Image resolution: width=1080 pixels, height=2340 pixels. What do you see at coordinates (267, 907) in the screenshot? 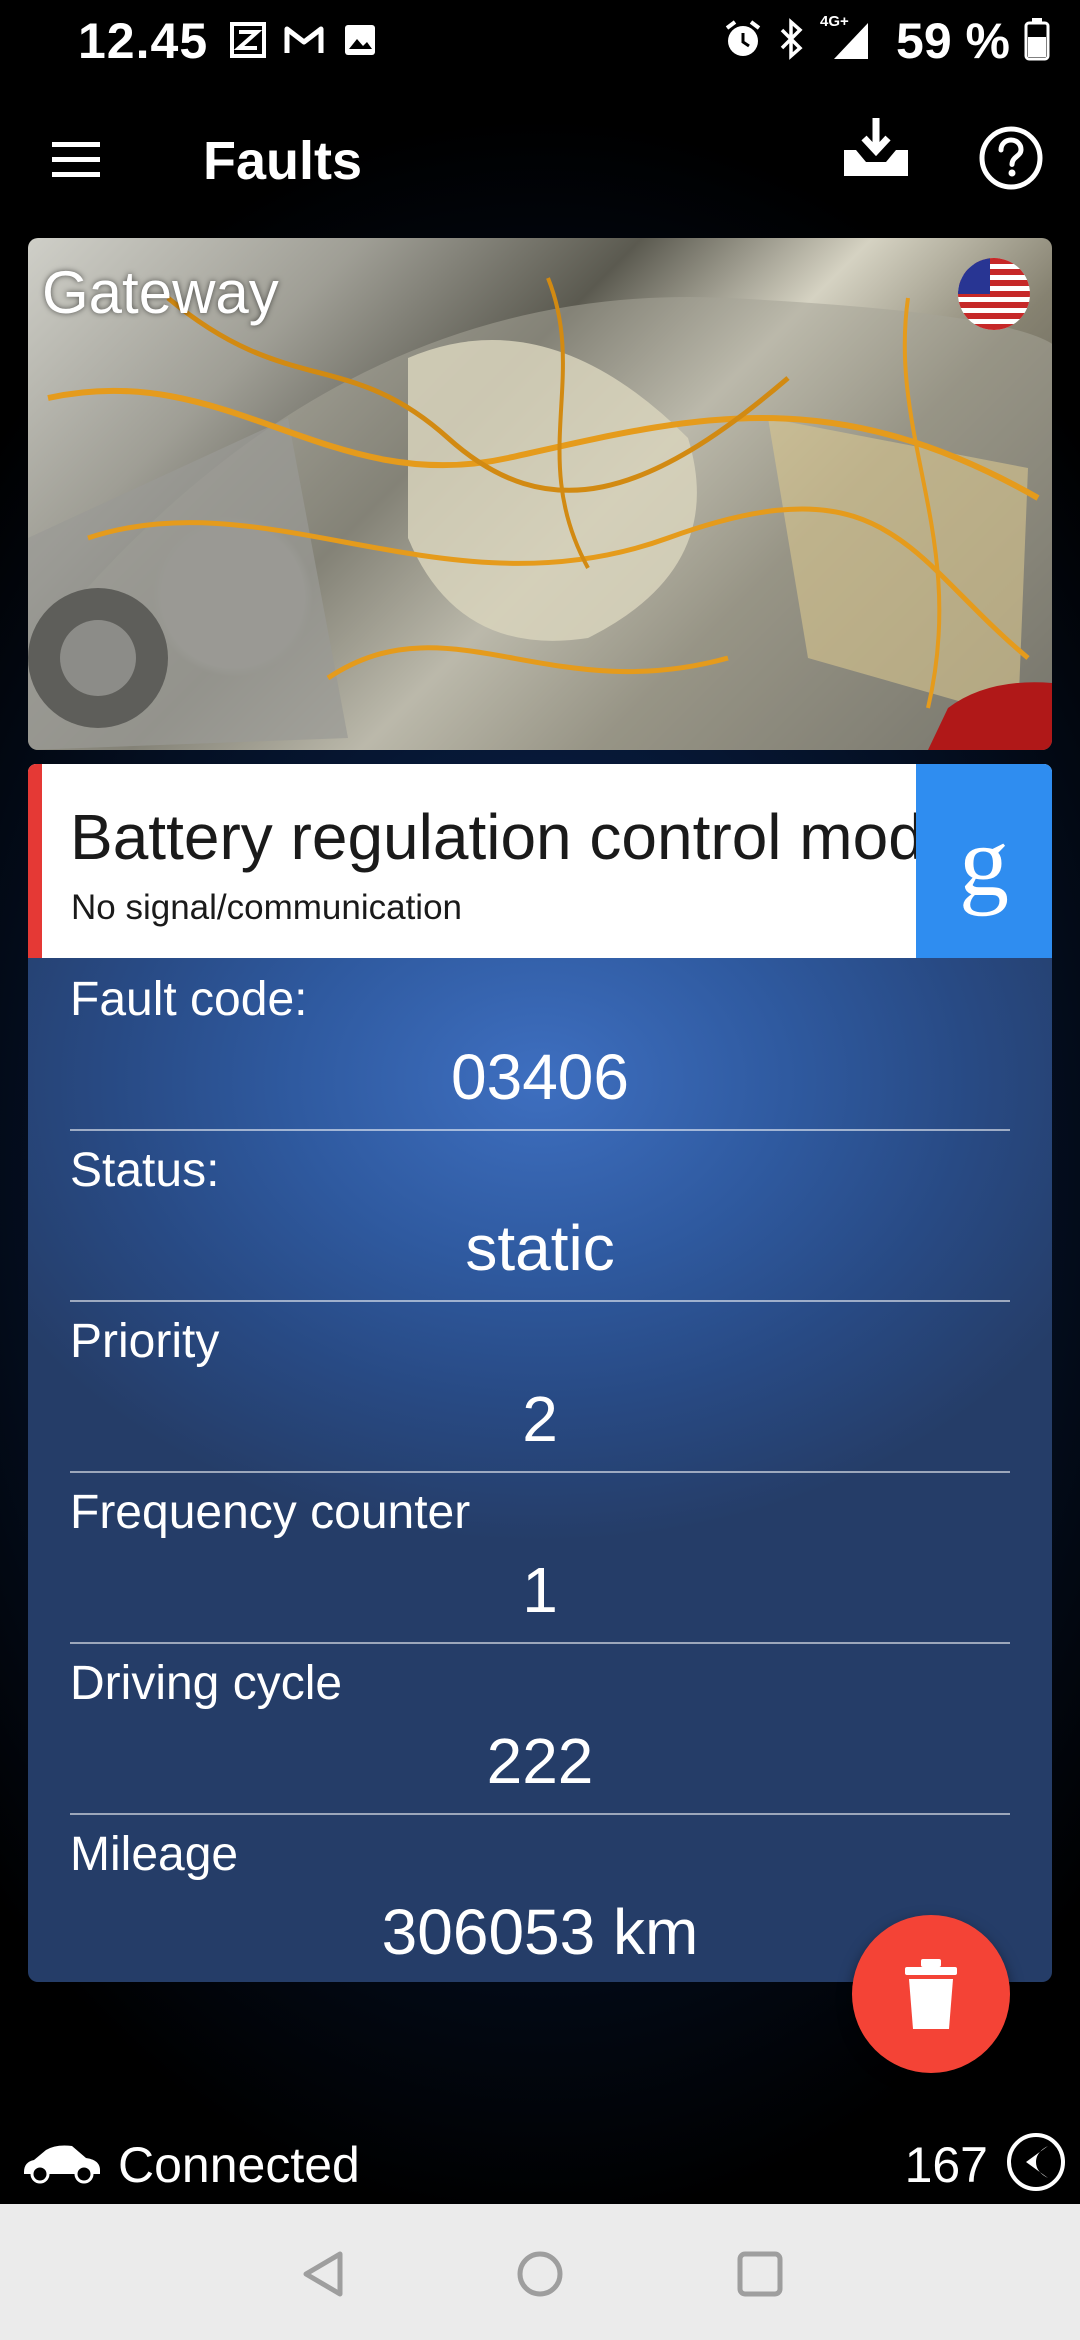
I see `fault-description: No signal/communication` at bounding box center [267, 907].